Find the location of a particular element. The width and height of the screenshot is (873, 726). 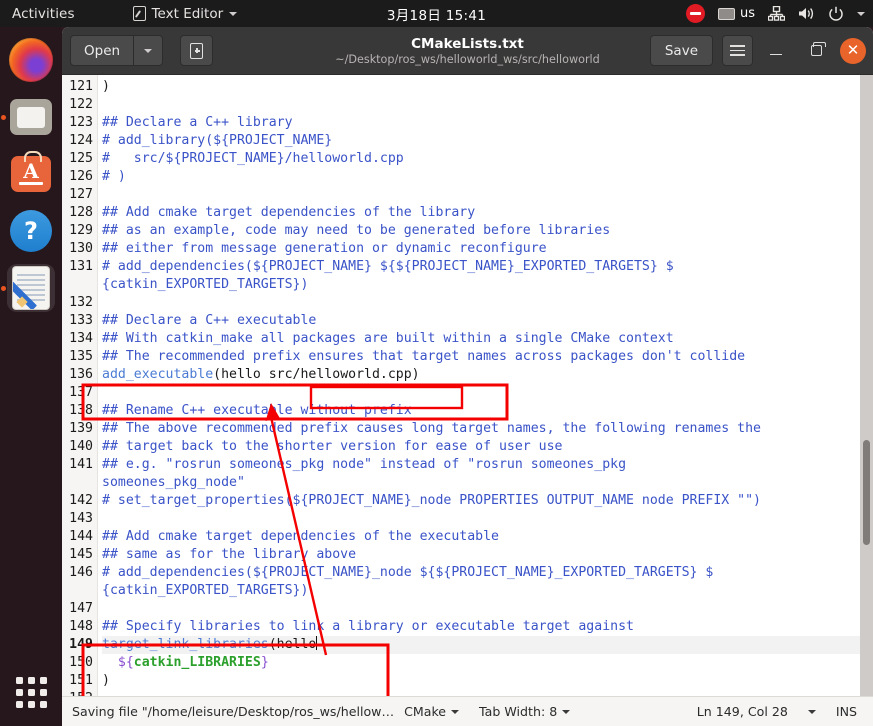

code-line: target_link_libraries(hello is located at coordinates (487, 645).